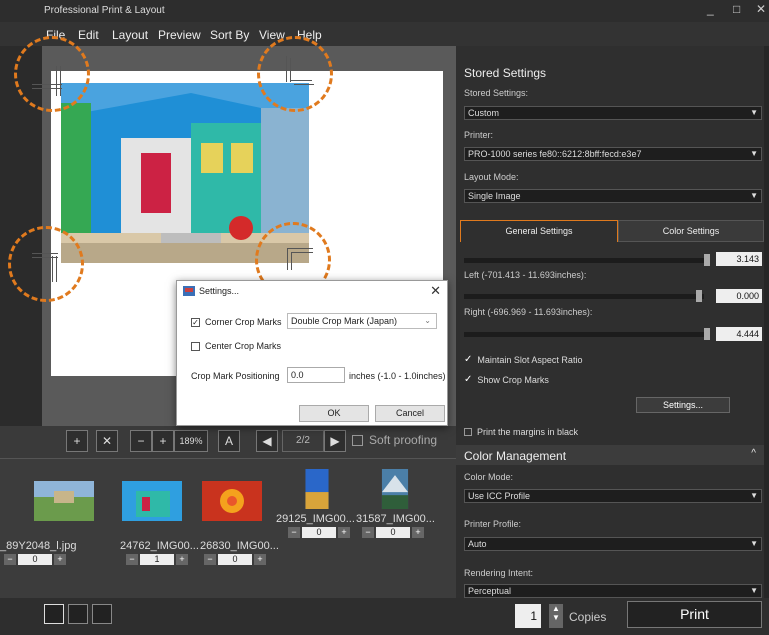 This screenshot has height=635, width=769. I want to click on maintain-aspect-checkbox: ✓ Maintain Slot Aspect Ratio, so click(523, 359).